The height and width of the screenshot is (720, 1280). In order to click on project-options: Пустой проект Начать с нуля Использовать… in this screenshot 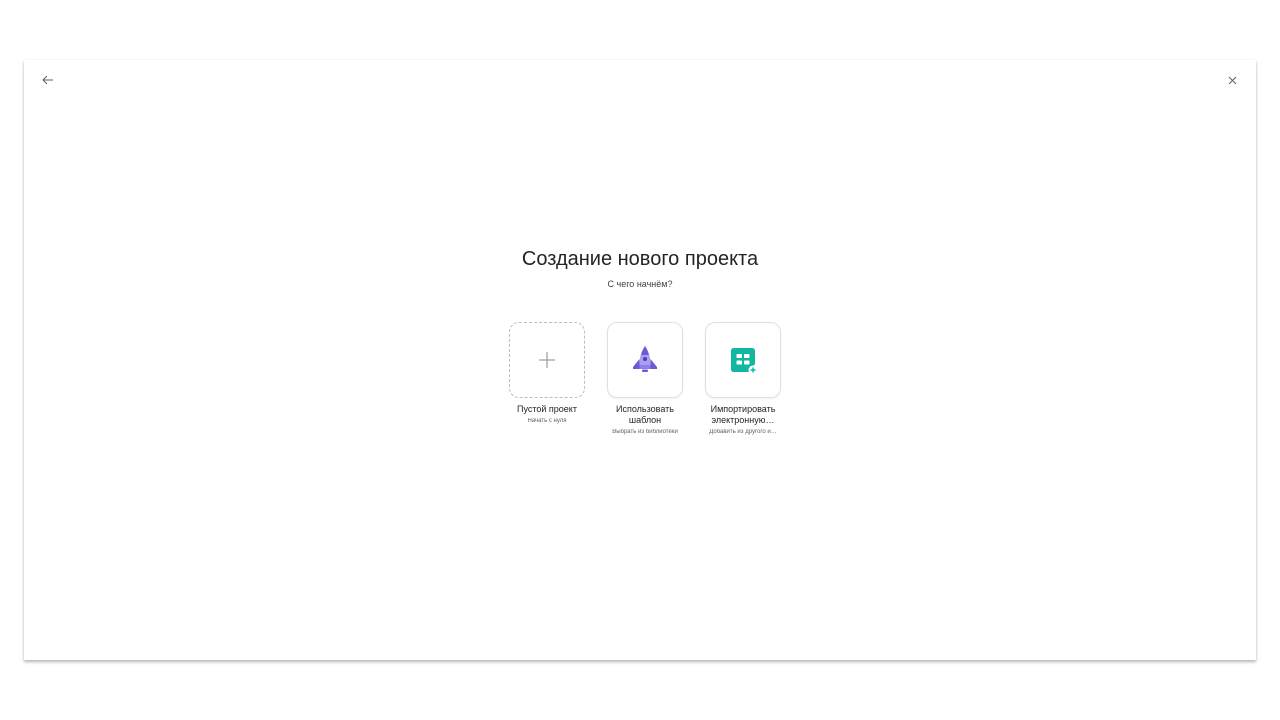, I will do `click(645, 378)`.